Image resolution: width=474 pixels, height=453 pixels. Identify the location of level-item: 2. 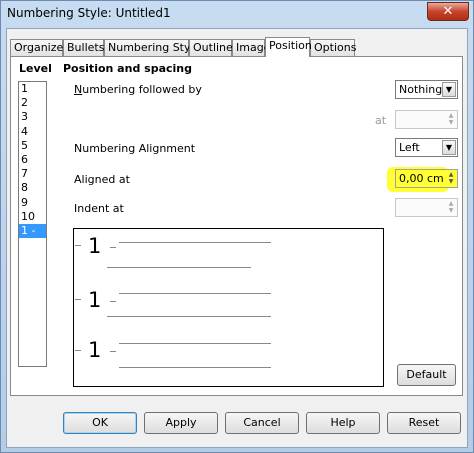
(32, 103).